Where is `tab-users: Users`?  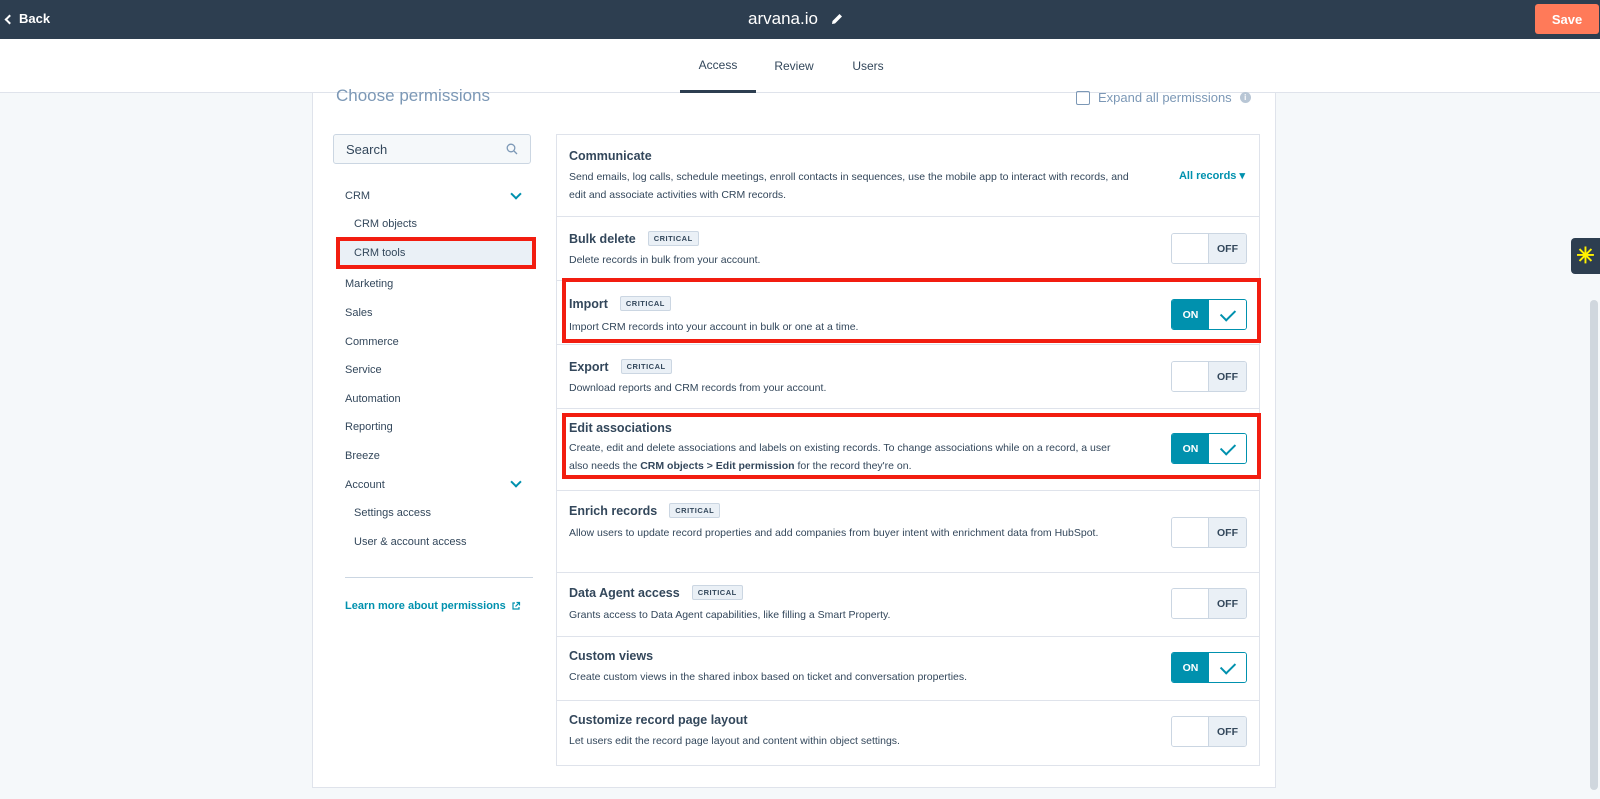
tab-users: Users is located at coordinates (868, 66).